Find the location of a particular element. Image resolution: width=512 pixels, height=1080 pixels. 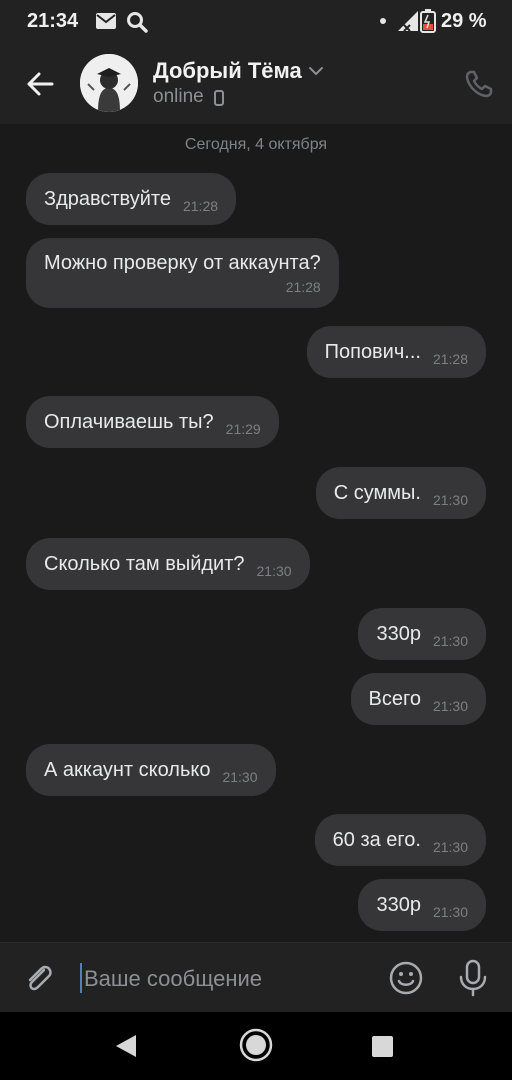

system-navigation-bar is located at coordinates (256, 1046).